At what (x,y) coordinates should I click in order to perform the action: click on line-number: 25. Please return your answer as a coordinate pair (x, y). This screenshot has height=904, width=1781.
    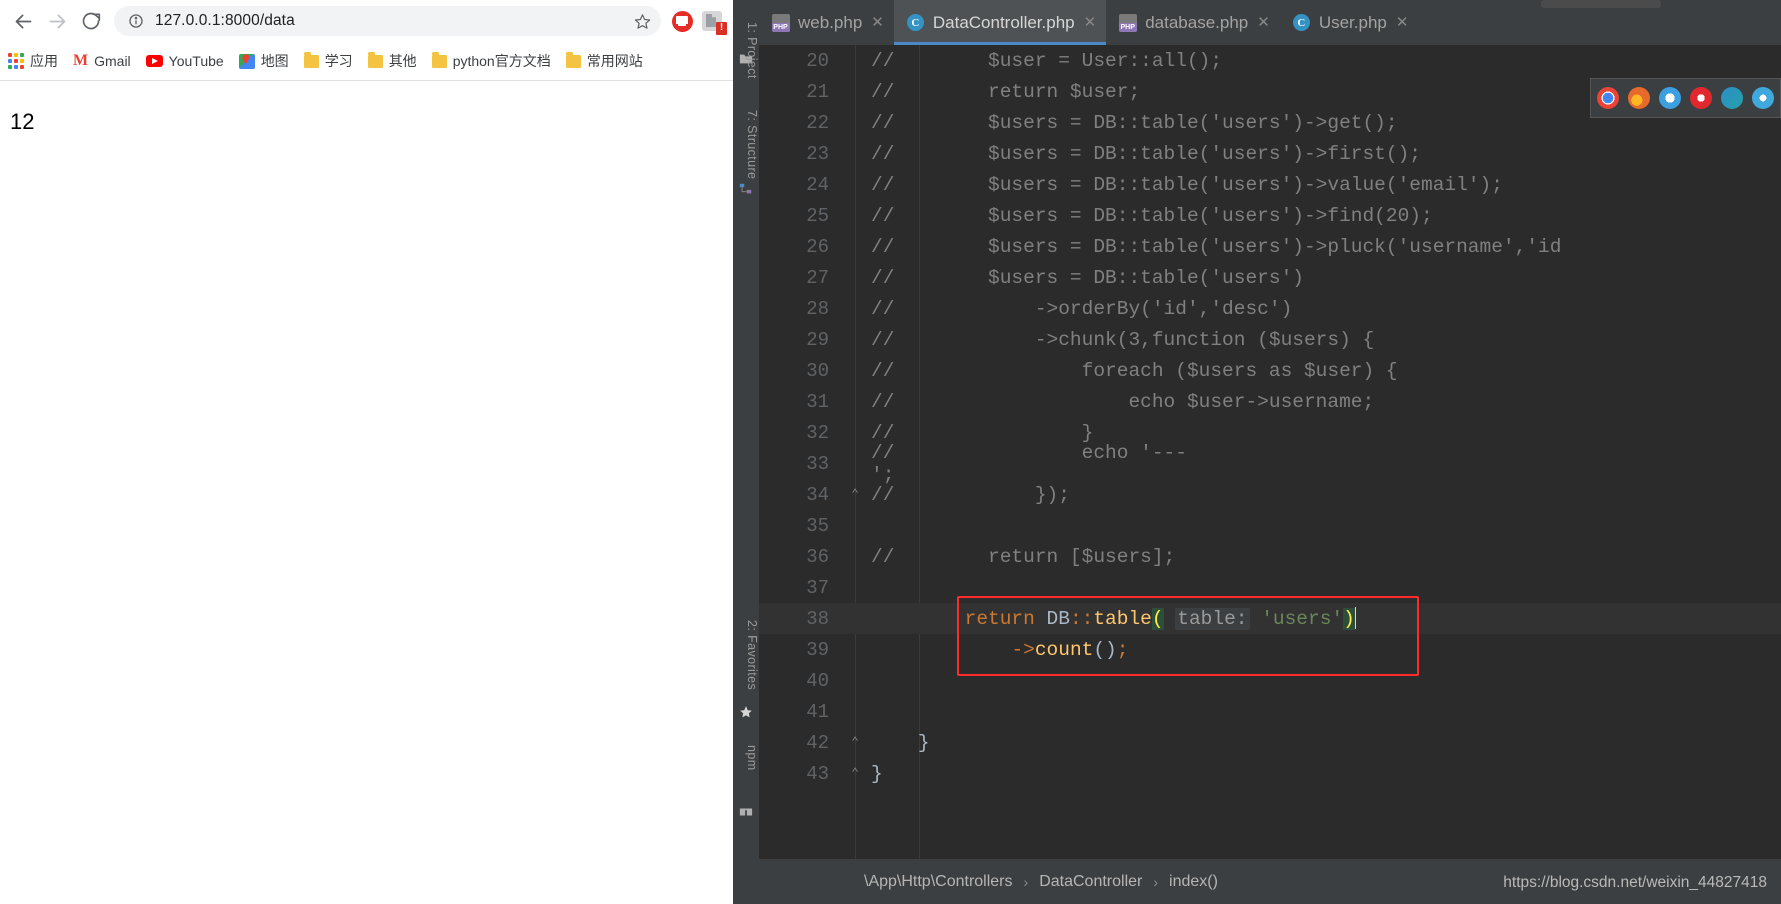
    Looking at the image, I should click on (817, 215).